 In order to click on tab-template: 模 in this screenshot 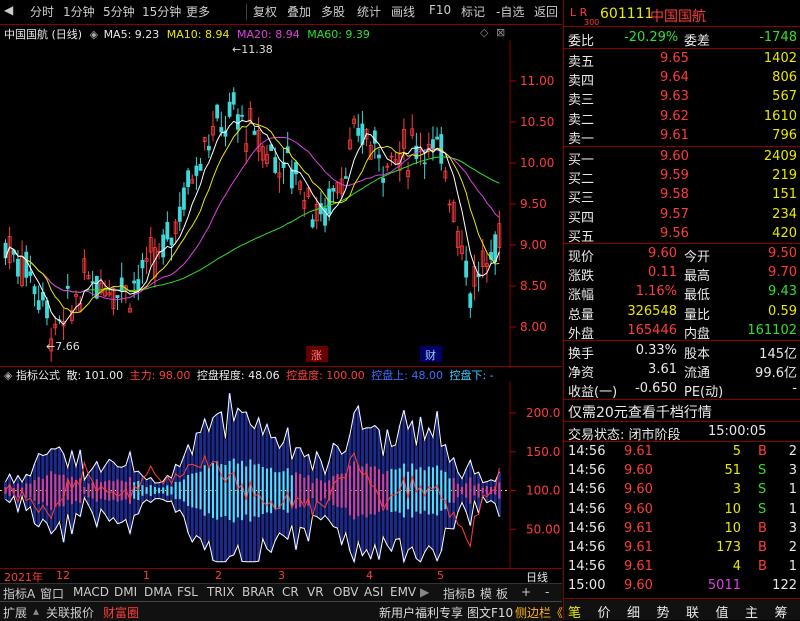, I will do `click(486, 593)`.